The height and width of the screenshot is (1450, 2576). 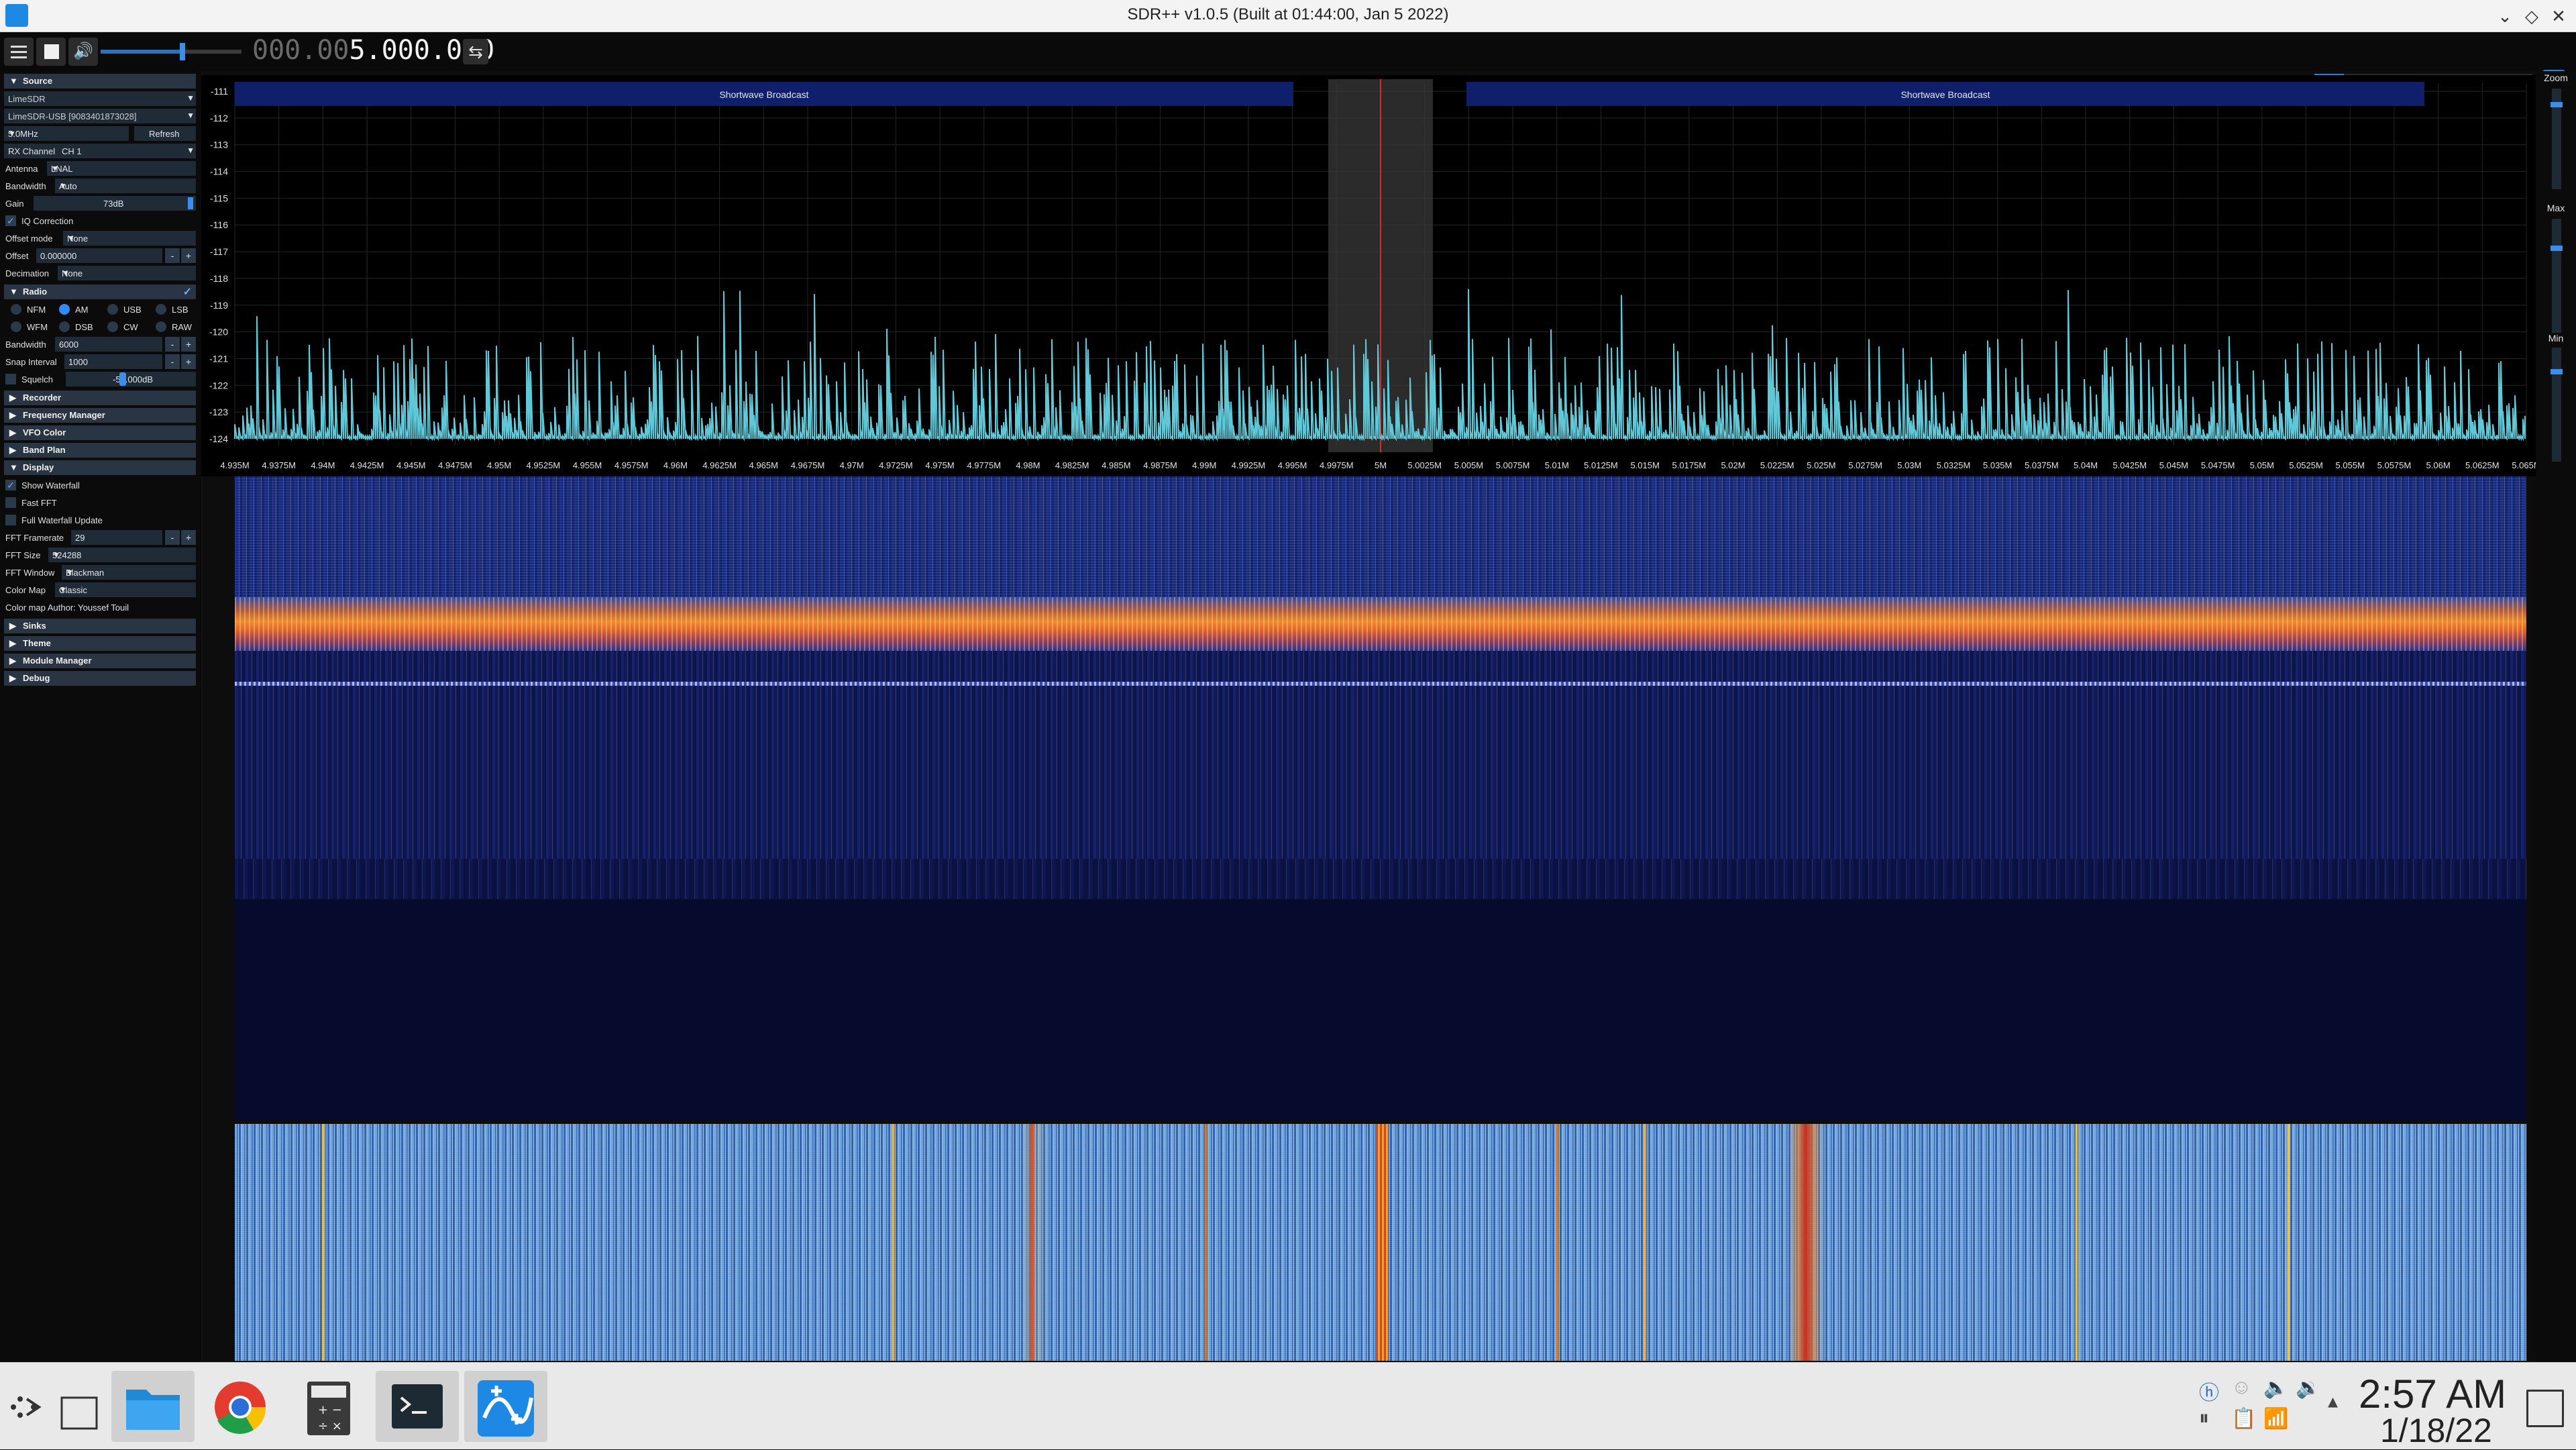 I want to click on gain-slider: 73dB, so click(x=115, y=203).